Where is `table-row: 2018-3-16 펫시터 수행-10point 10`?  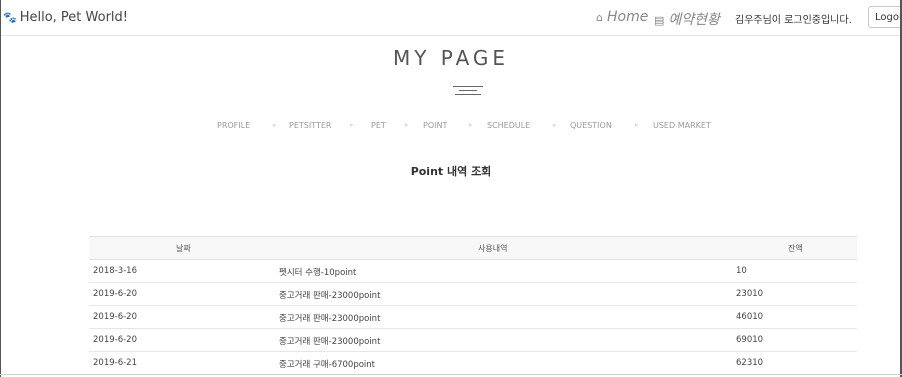
table-row: 2018-3-16 펫시터 수행-10point 10 is located at coordinates (473, 271).